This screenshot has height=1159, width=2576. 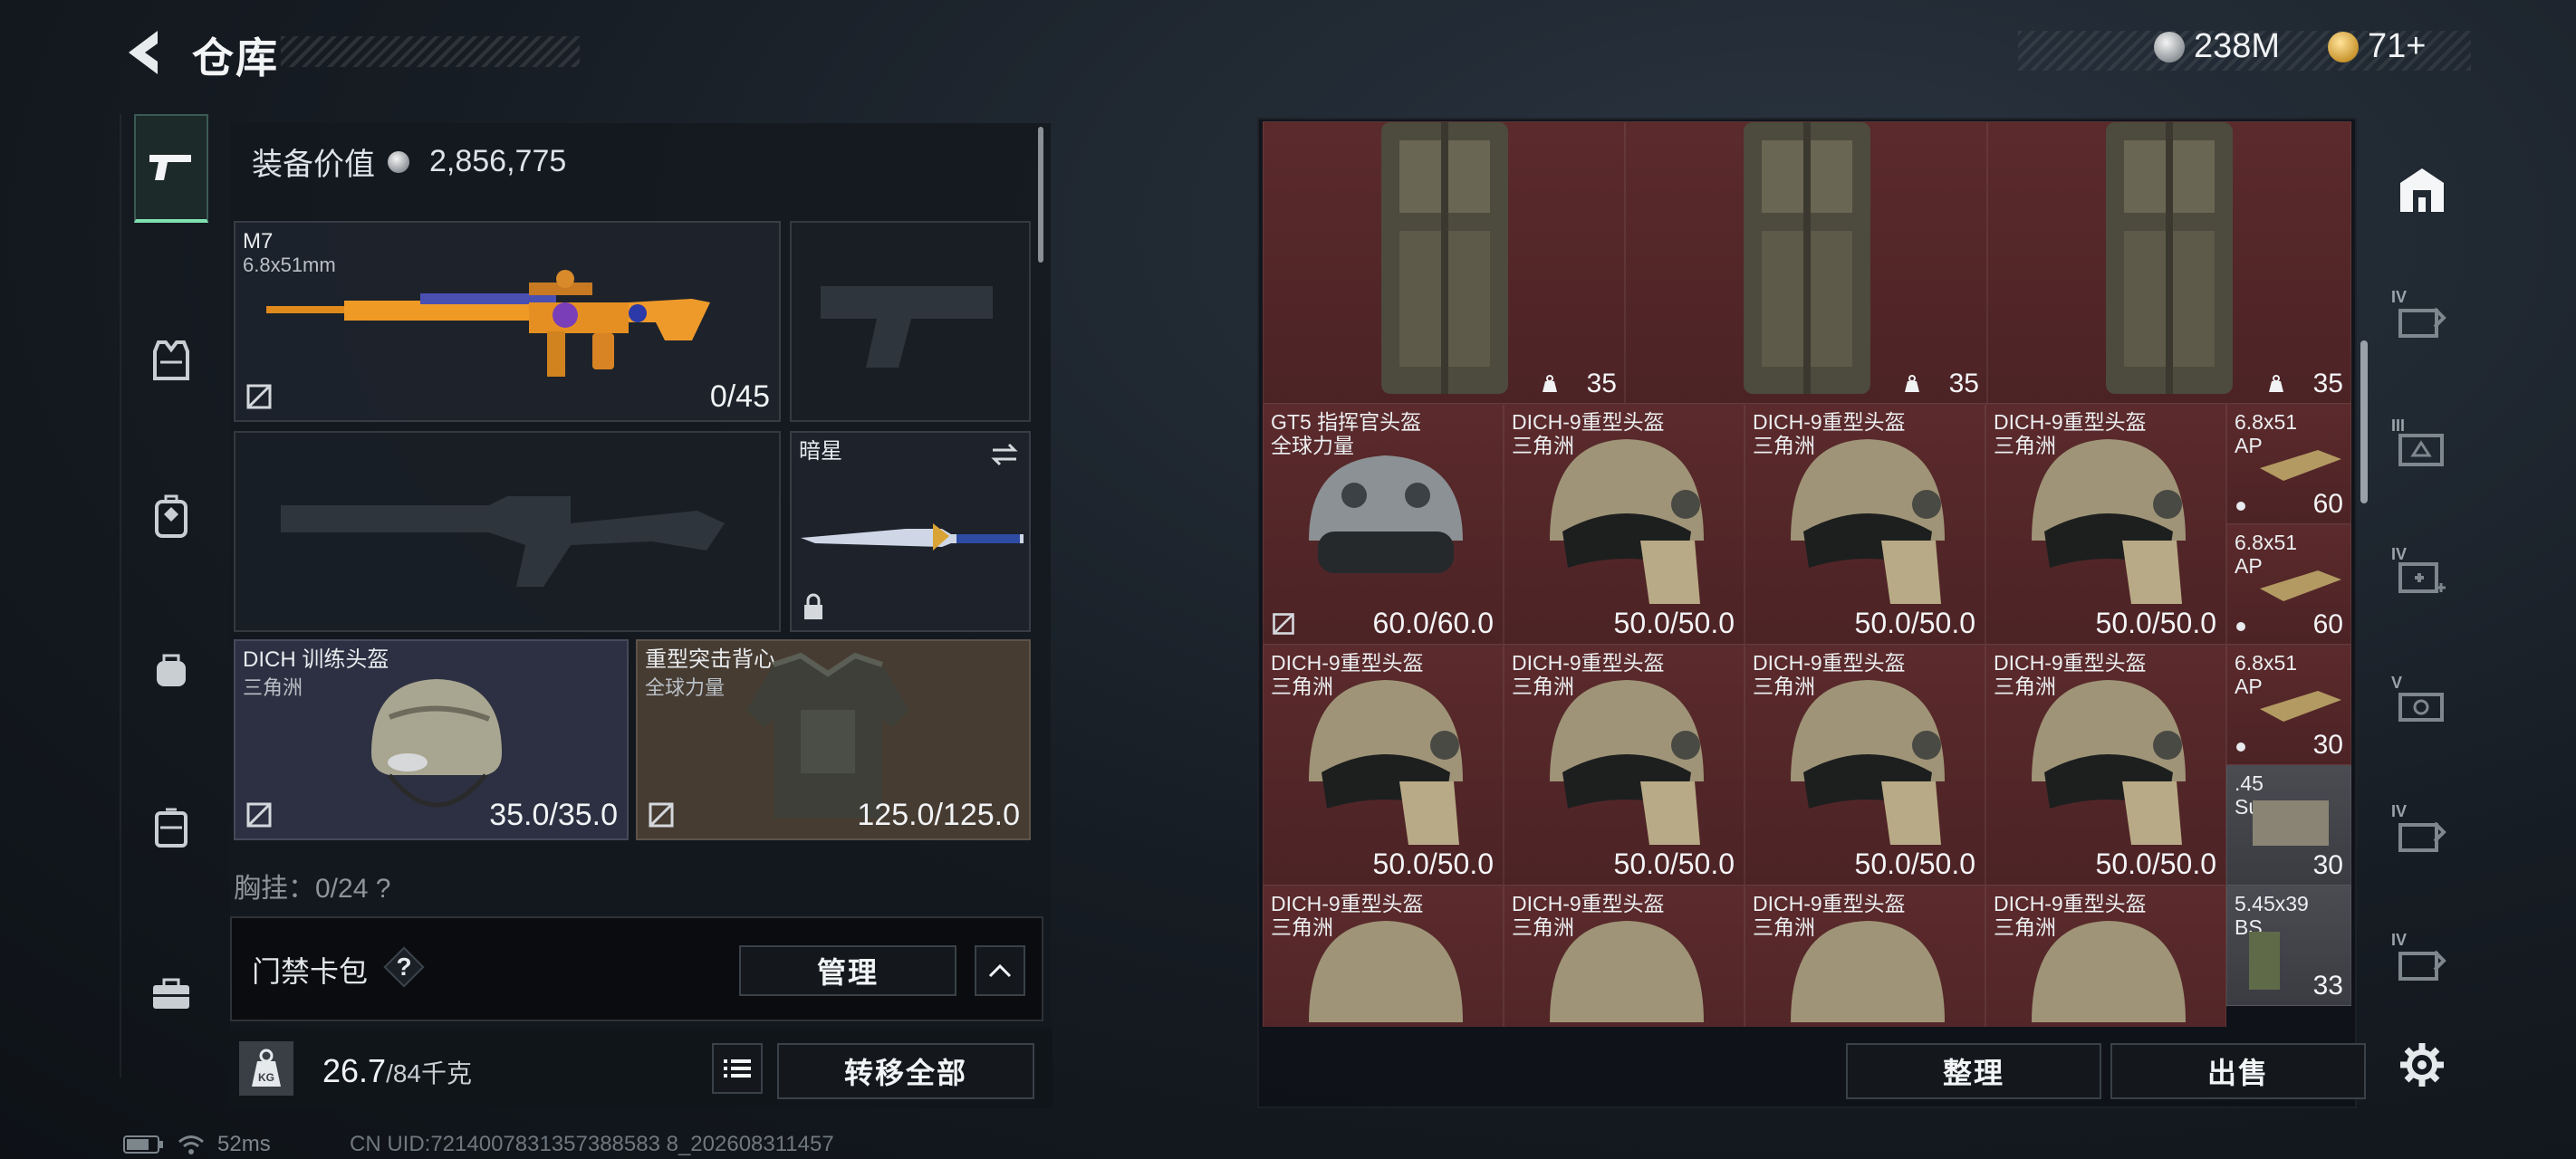 I want to click on category-weapons, so click(x=171, y=168).